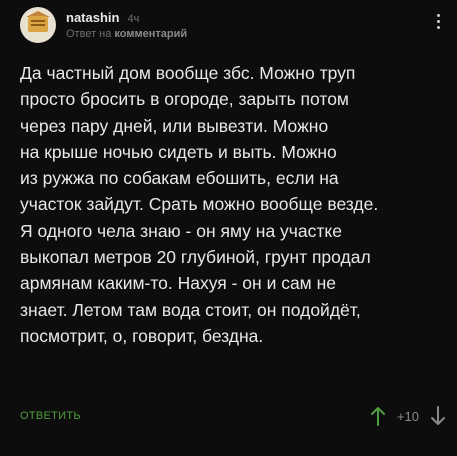  I want to click on reply-button: ОТВЕТИТЬ, so click(50, 416).